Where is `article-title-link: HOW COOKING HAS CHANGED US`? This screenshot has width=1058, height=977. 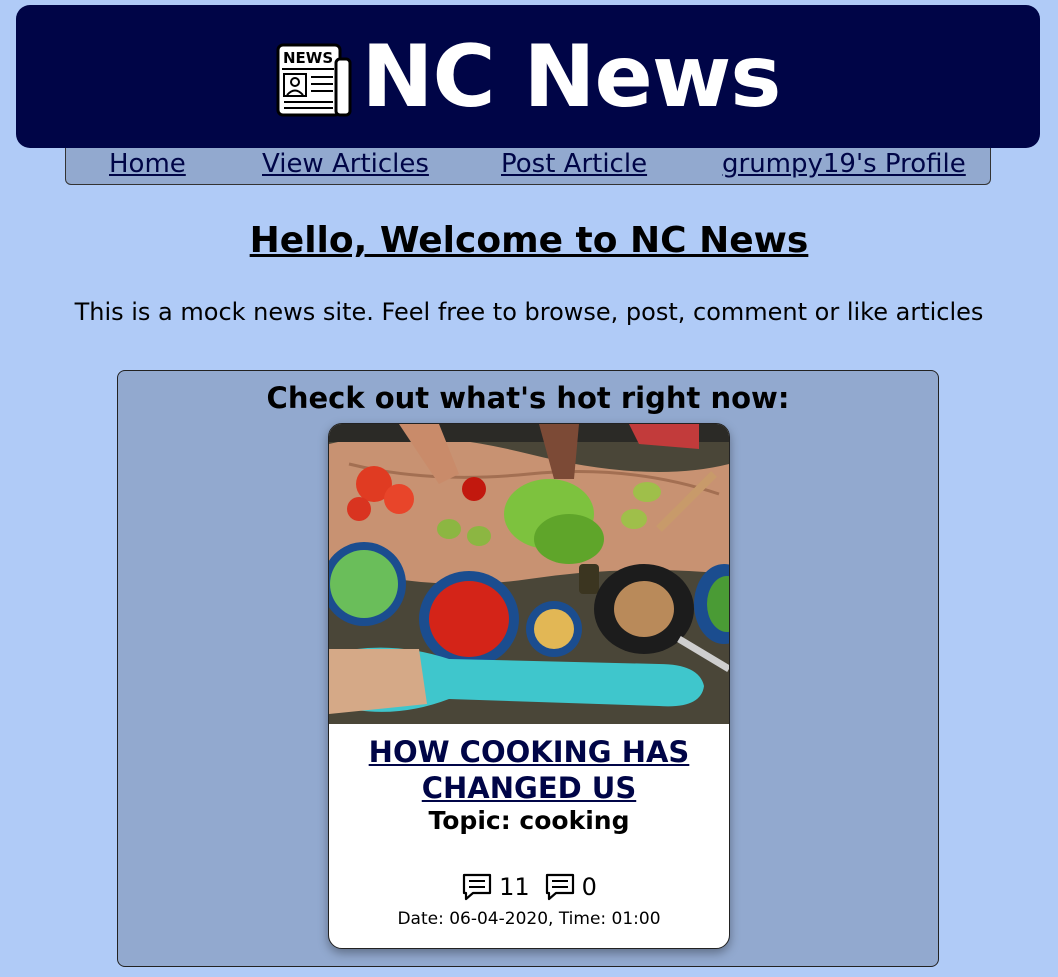
article-title-link: HOW COOKING HAS CHANGED US is located at coordinates (529, 770).